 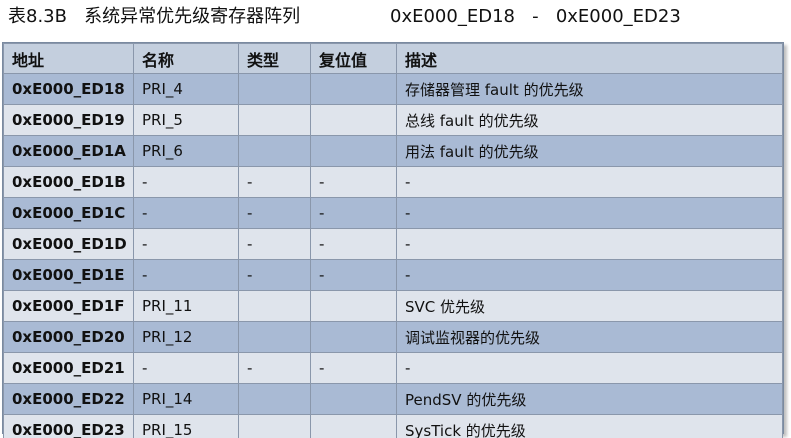 I want to click on table-row: 0xE000_ED1D - - - -, so click(x=393, y=244).